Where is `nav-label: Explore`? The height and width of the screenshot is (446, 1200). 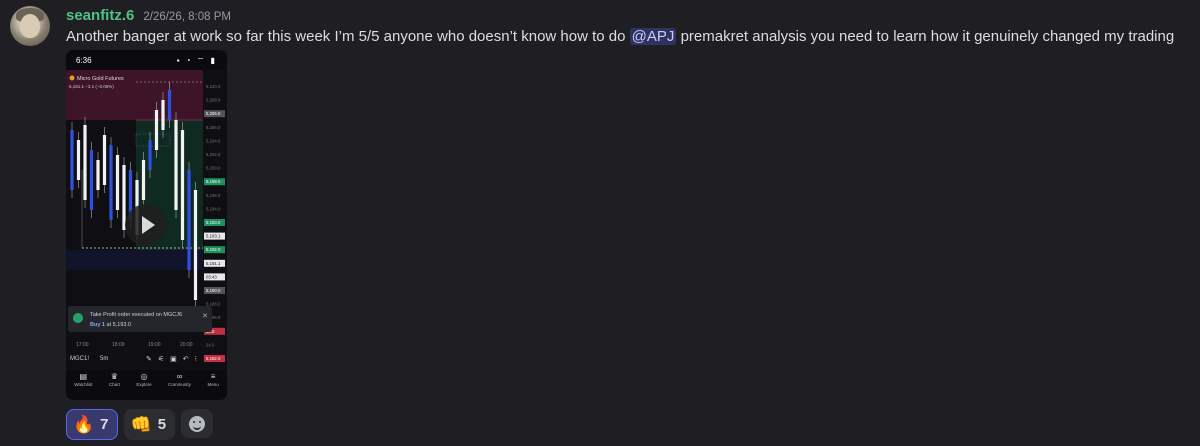 nav-label: Explore is located at coordinates (144, 384).